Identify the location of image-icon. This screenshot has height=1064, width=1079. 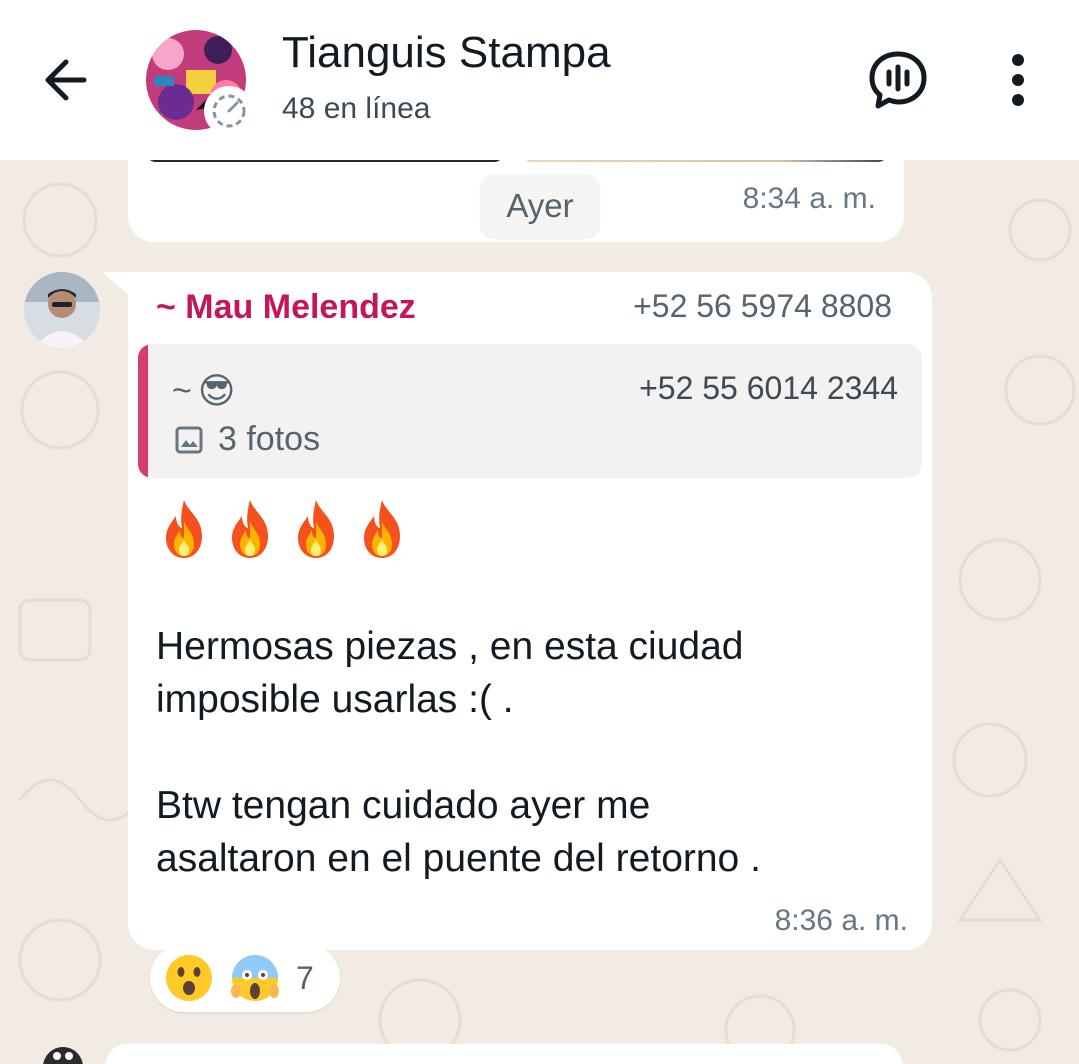
(189, 439).